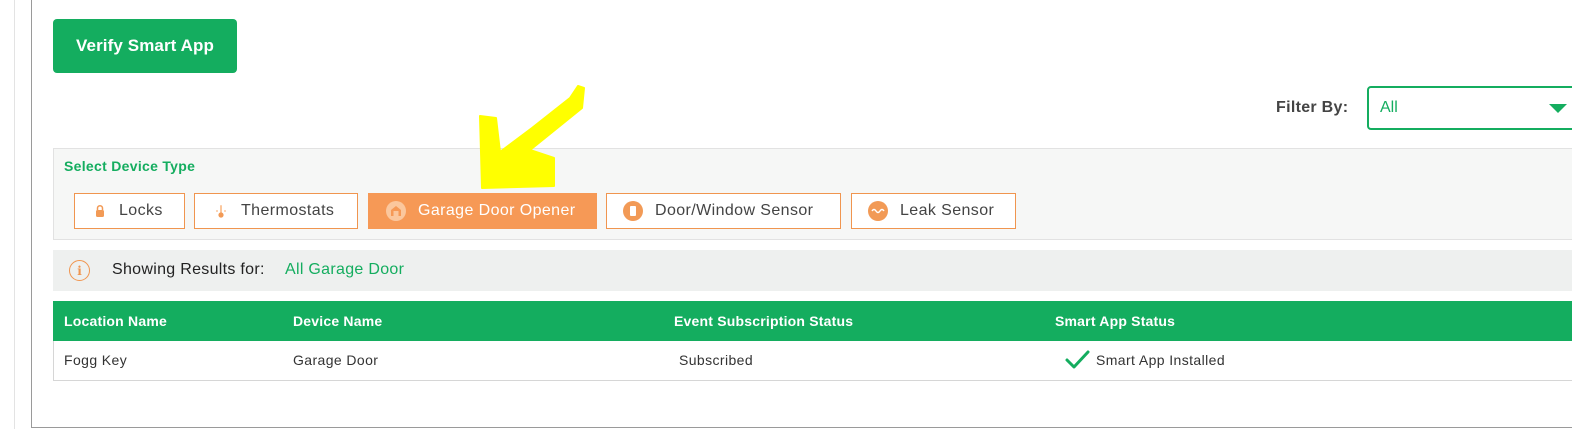  I want to click on device-btn-garage-door-opener: Garage Door Opener, so click(482, 211).